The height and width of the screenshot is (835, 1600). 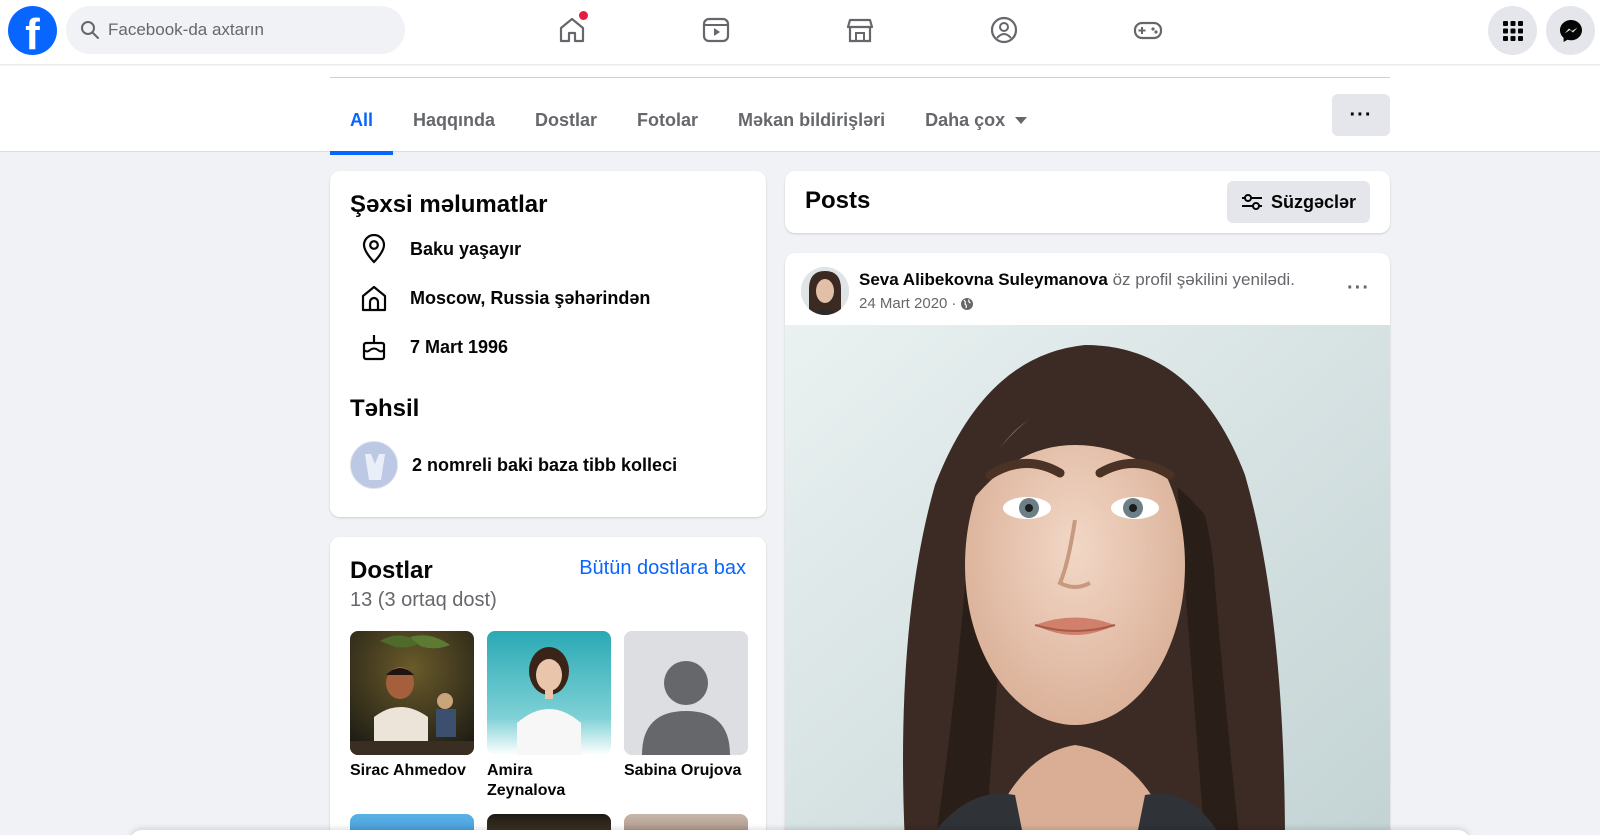 I want to click on gaming-icon, so click(x=1148, y=30).